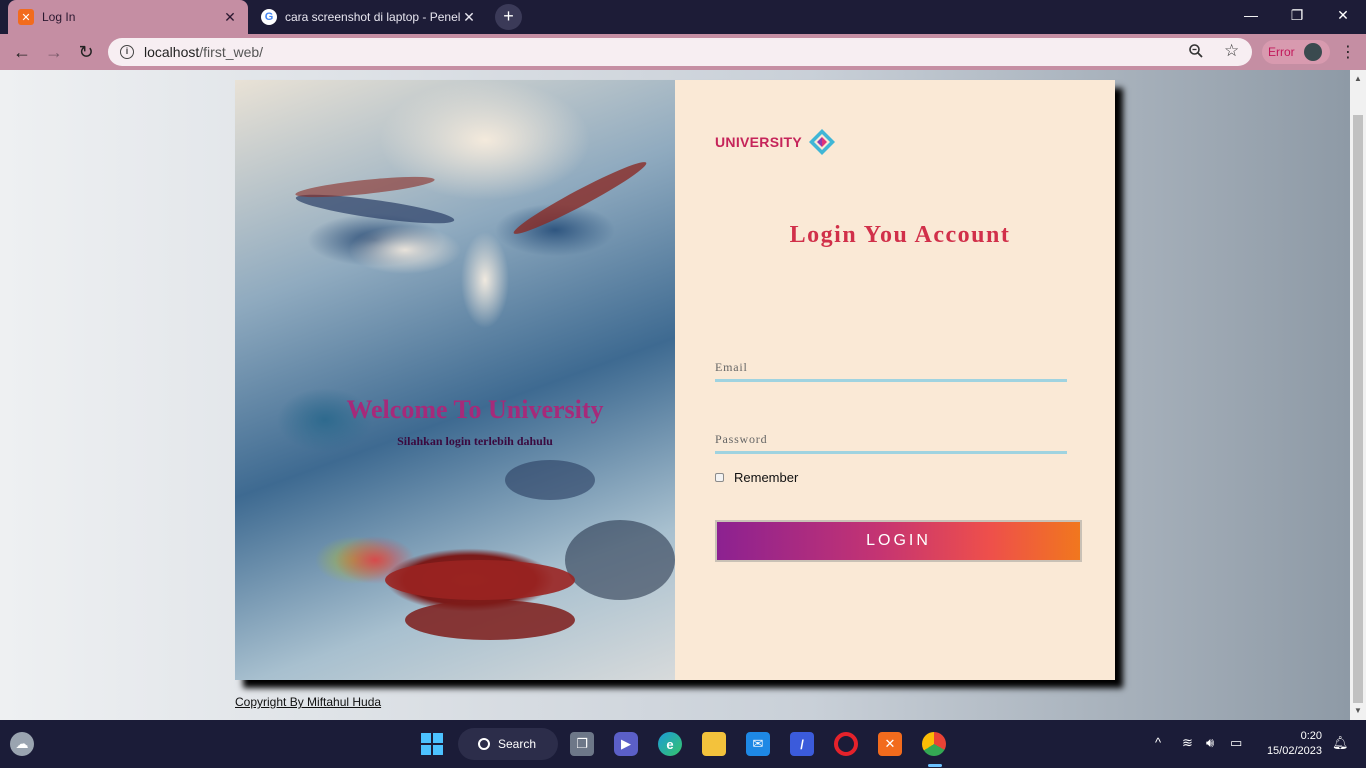  Describe the element at coordinates (269, 17) in the screenshot. I see `google-icon: G` at that location.